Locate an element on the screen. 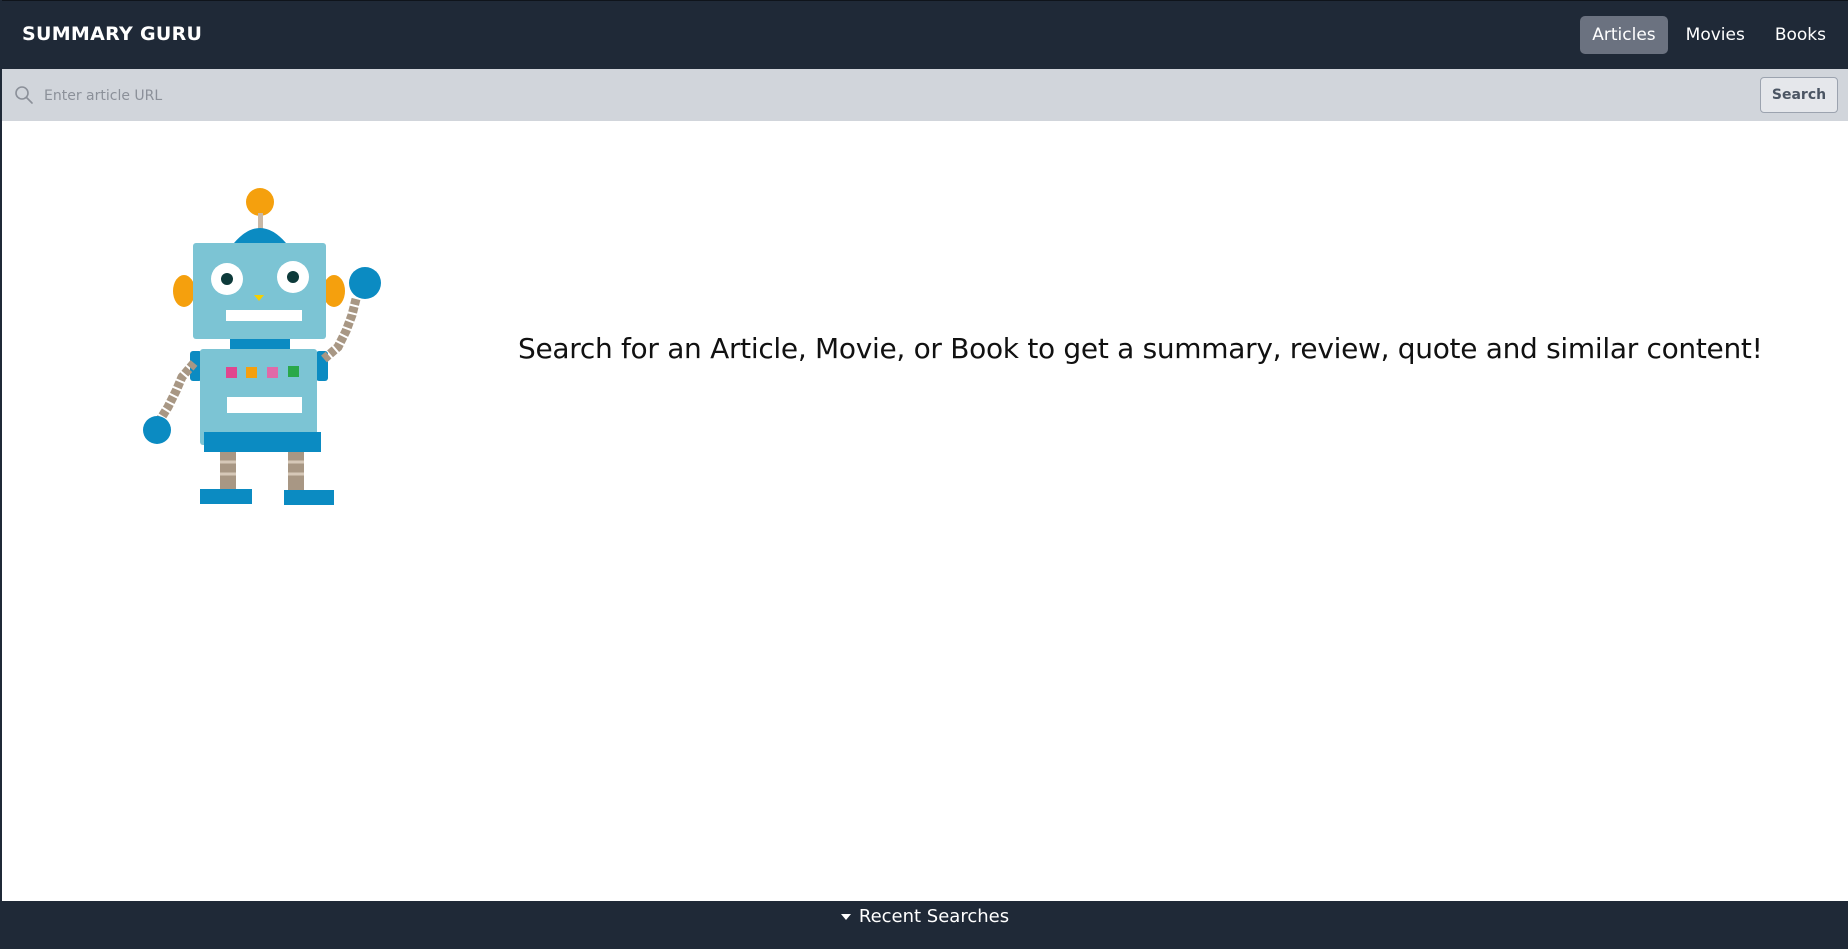  nav-tabs: Articles Movies Books is located at coordinates (1709, 35).